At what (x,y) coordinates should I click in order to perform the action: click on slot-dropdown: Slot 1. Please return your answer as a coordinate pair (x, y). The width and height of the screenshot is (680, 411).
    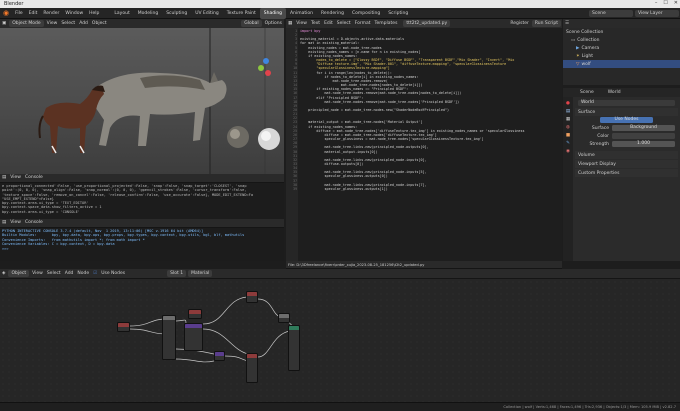
    Looking at the image, I should click on (177, 273).